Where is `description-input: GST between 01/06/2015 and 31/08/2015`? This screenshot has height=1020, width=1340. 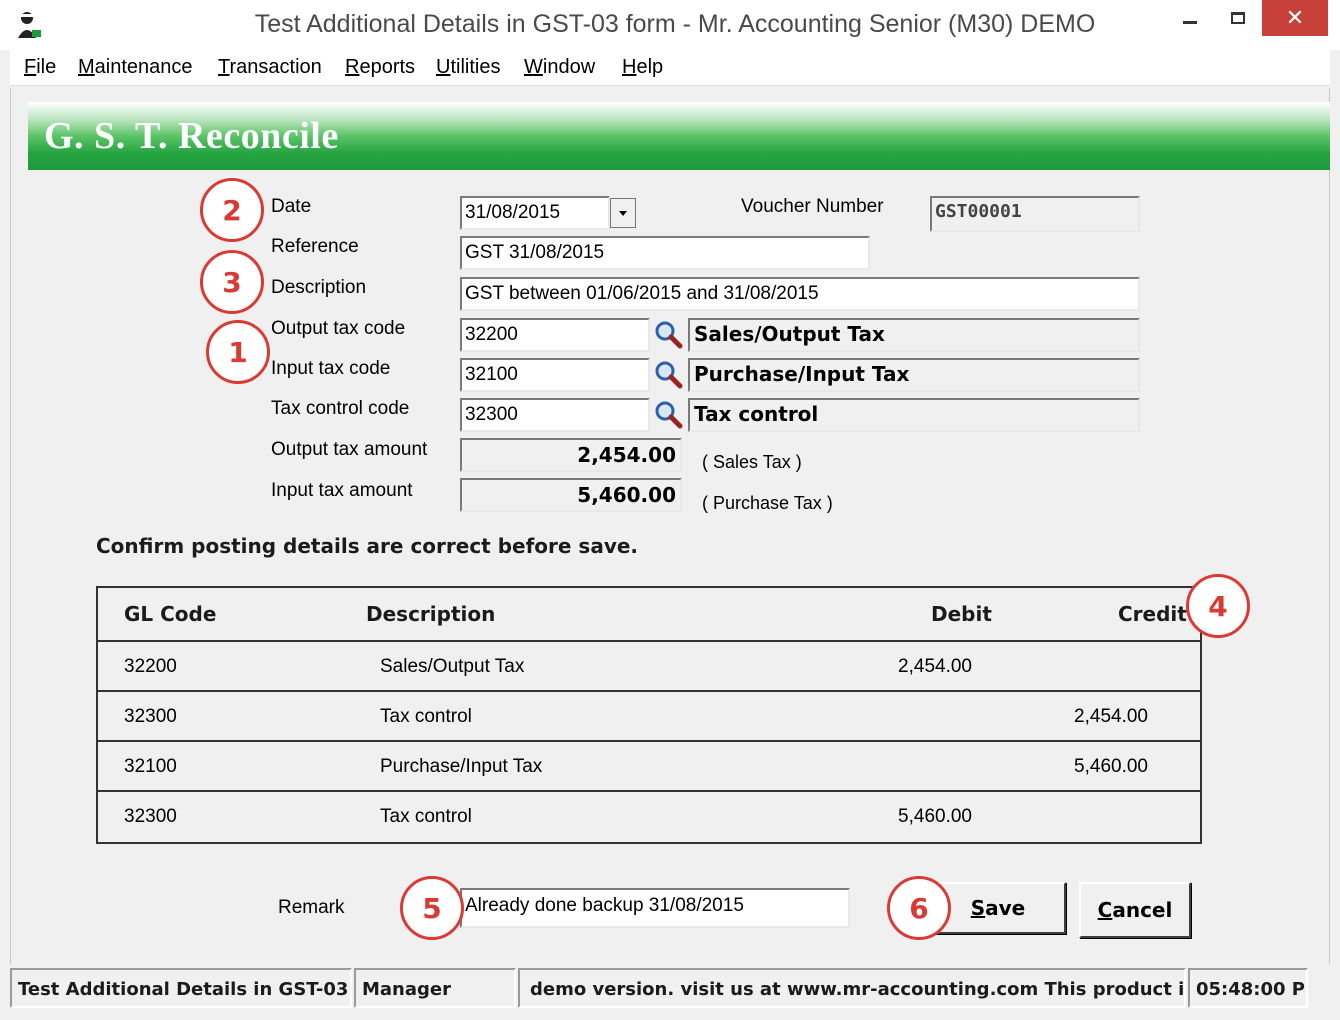
description-input: GST between 01/06/2015 and 31/08/2015 is located at coordinates (800, 294).